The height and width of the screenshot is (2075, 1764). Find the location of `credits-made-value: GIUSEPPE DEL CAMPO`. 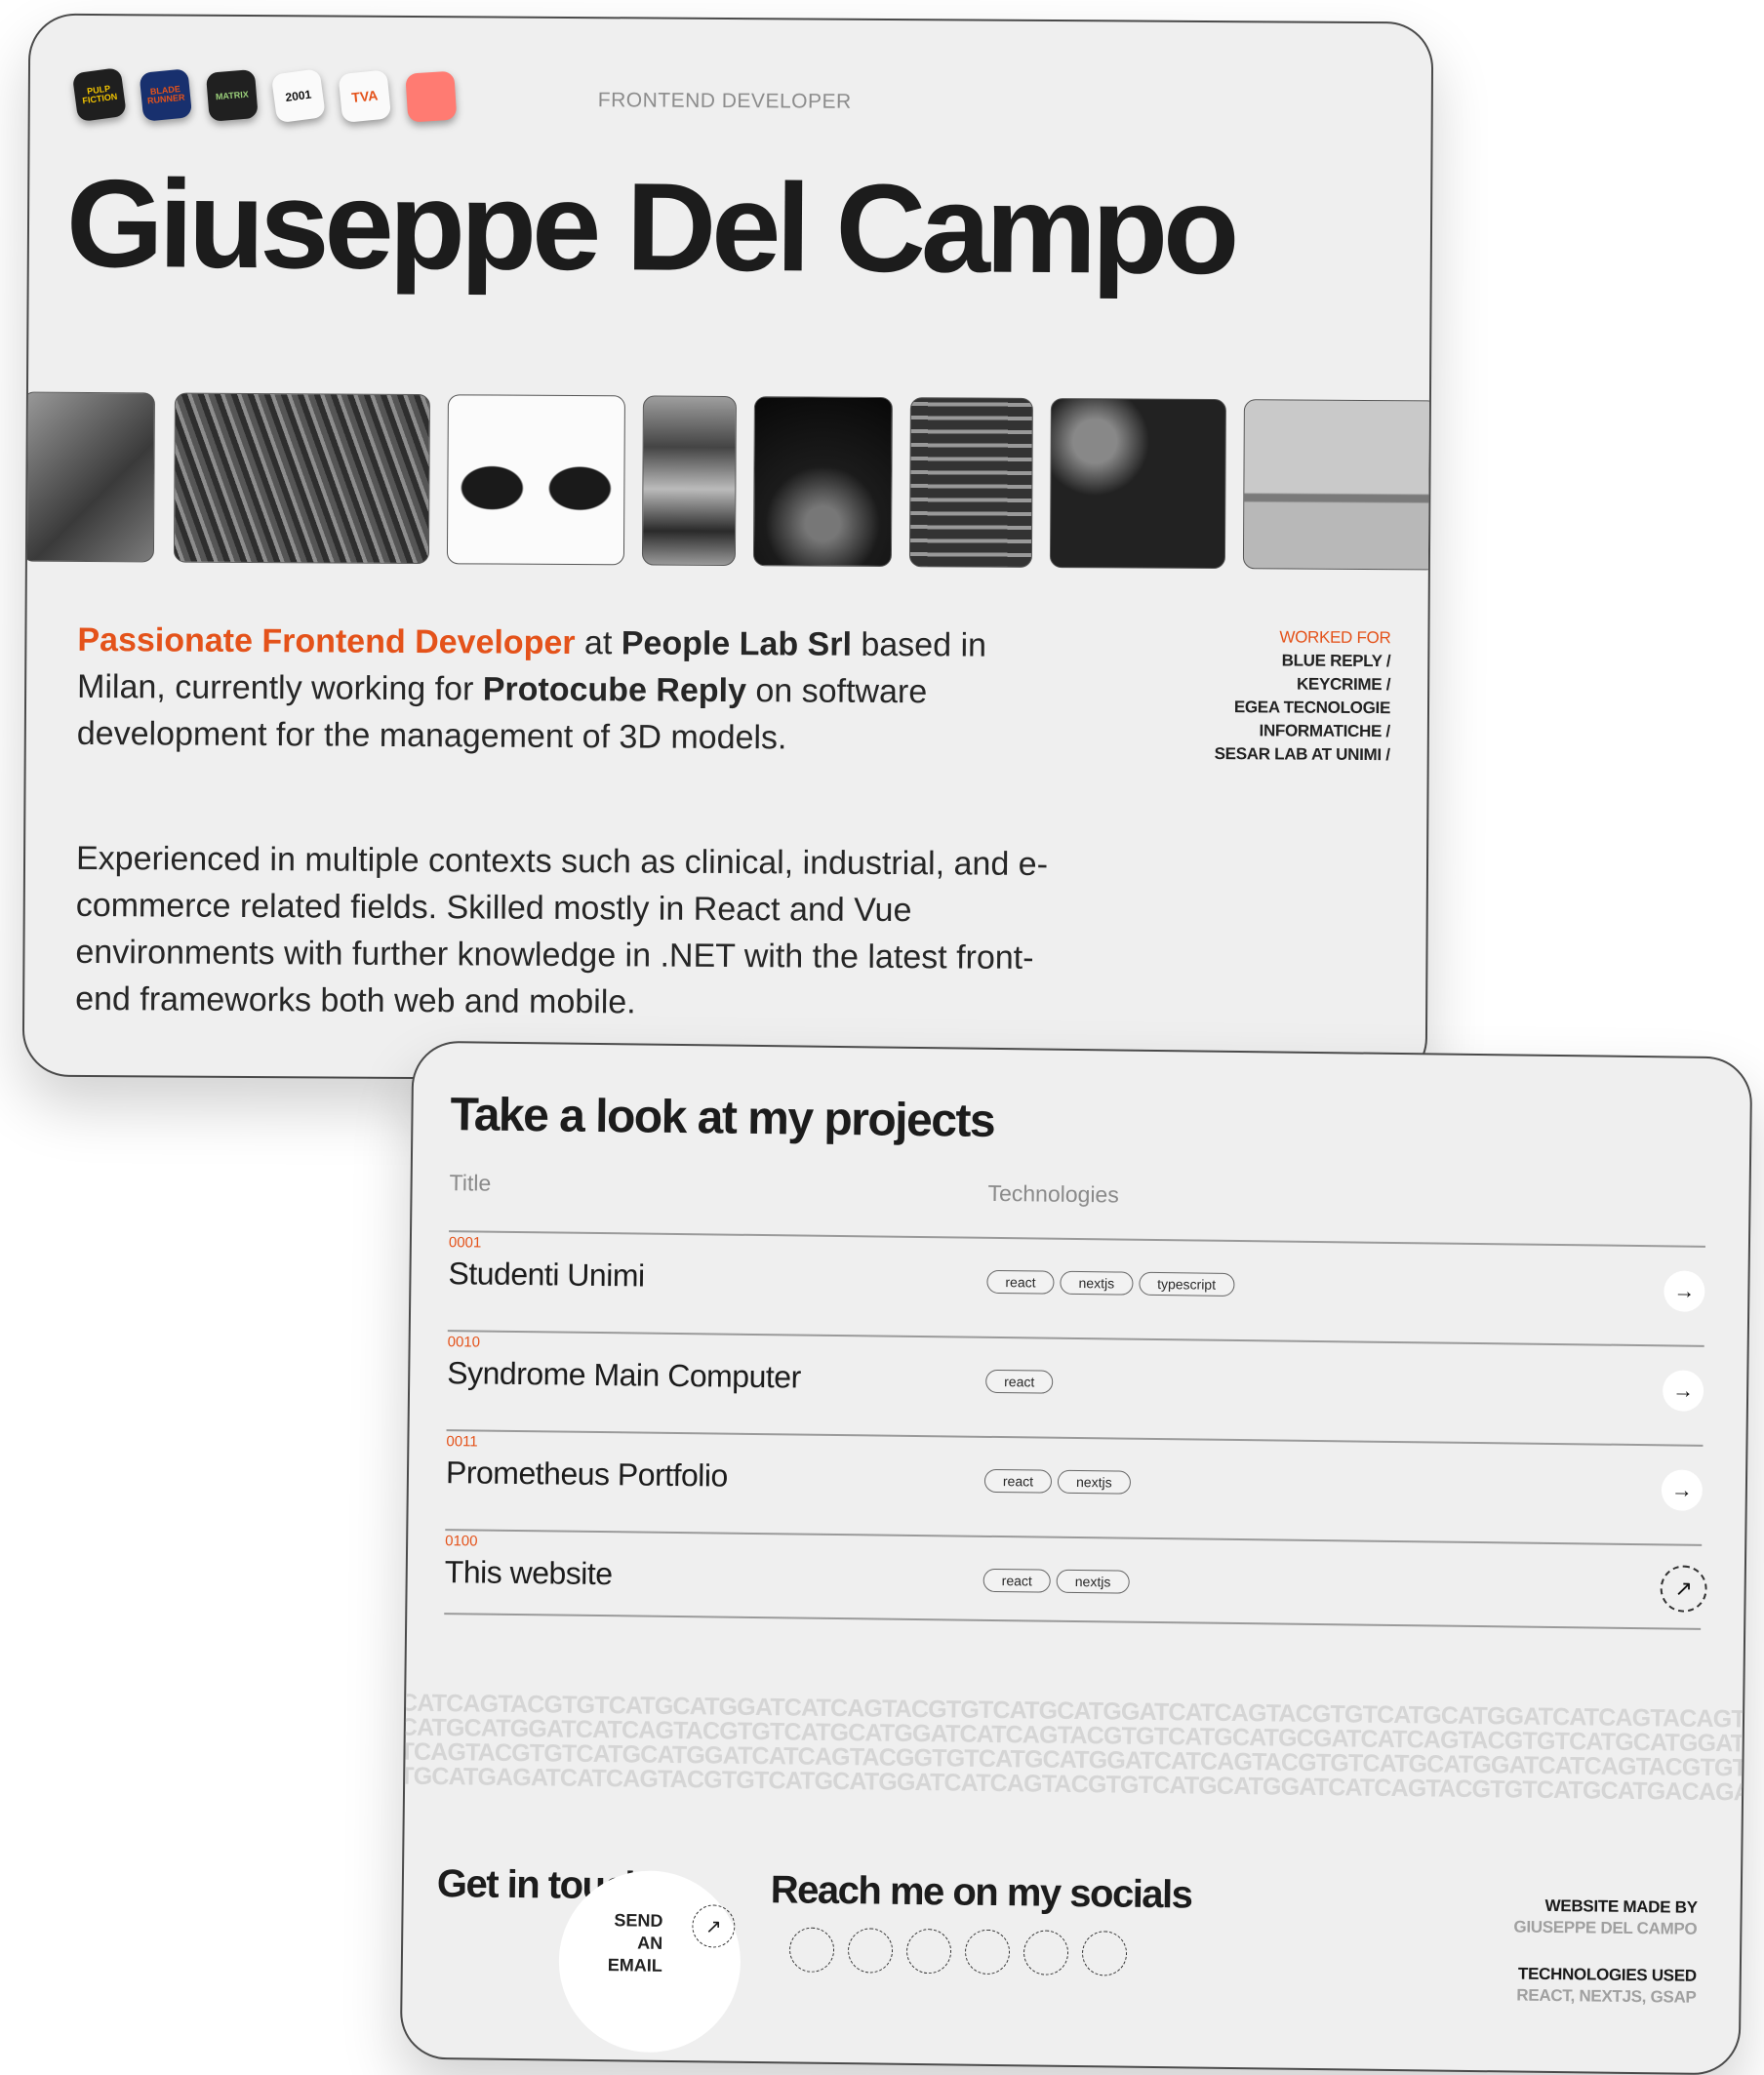

credits-made-value: GIUSEPPE DEL CAMPO is located at coordinates (1606, 1928).